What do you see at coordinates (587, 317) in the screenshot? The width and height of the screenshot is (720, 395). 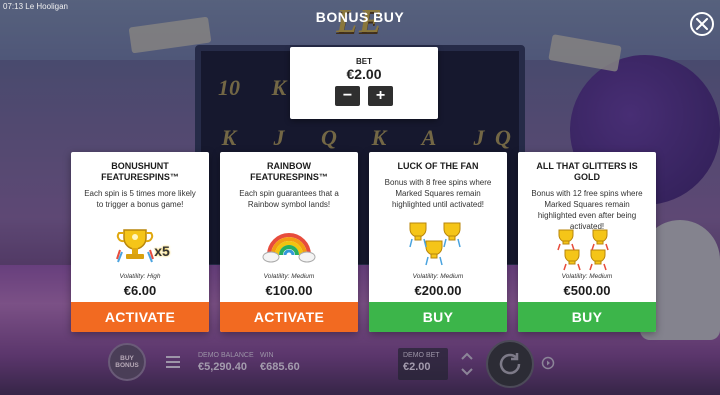 I see `buy-all-that-glitters-button: BUY` at bounding box center [587, 317].